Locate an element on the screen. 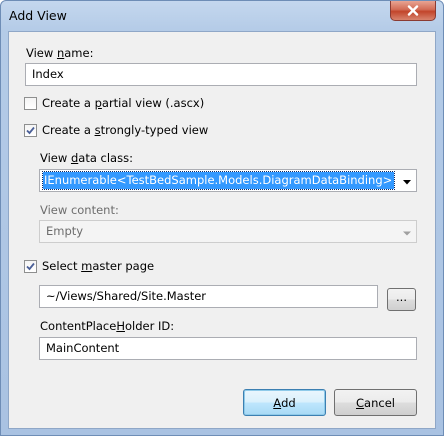  view-content-dropdown-button is located at coordinates (407, 231).